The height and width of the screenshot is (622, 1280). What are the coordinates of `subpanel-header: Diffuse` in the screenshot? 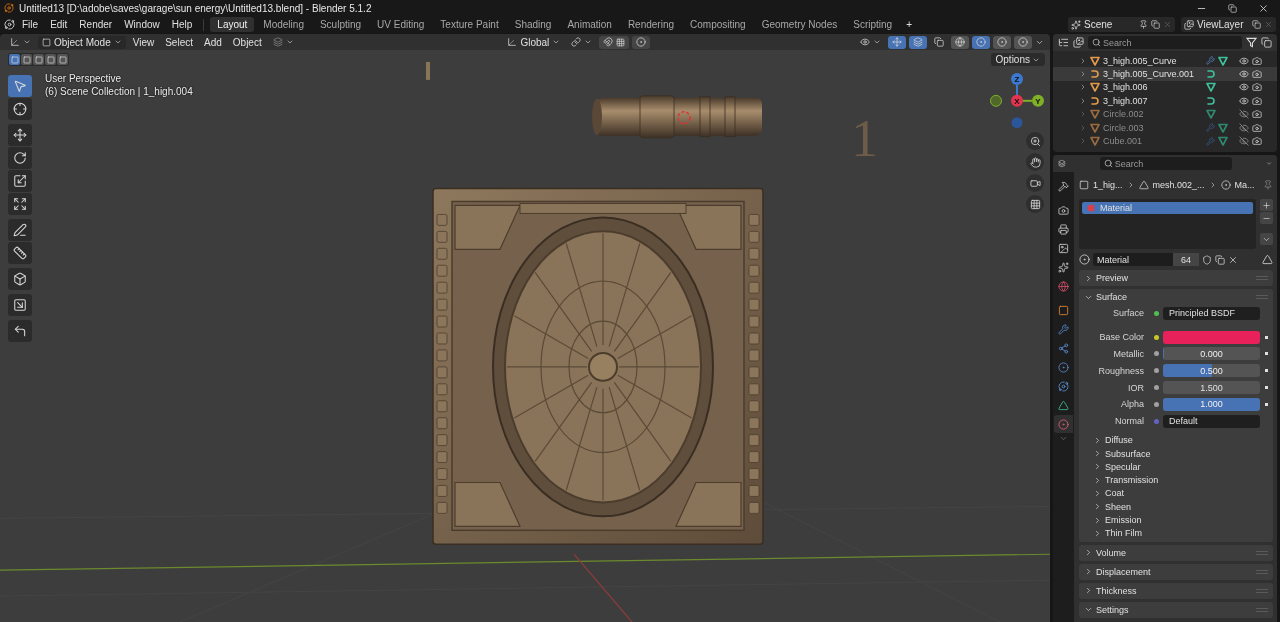 It's located at (1183, 440).